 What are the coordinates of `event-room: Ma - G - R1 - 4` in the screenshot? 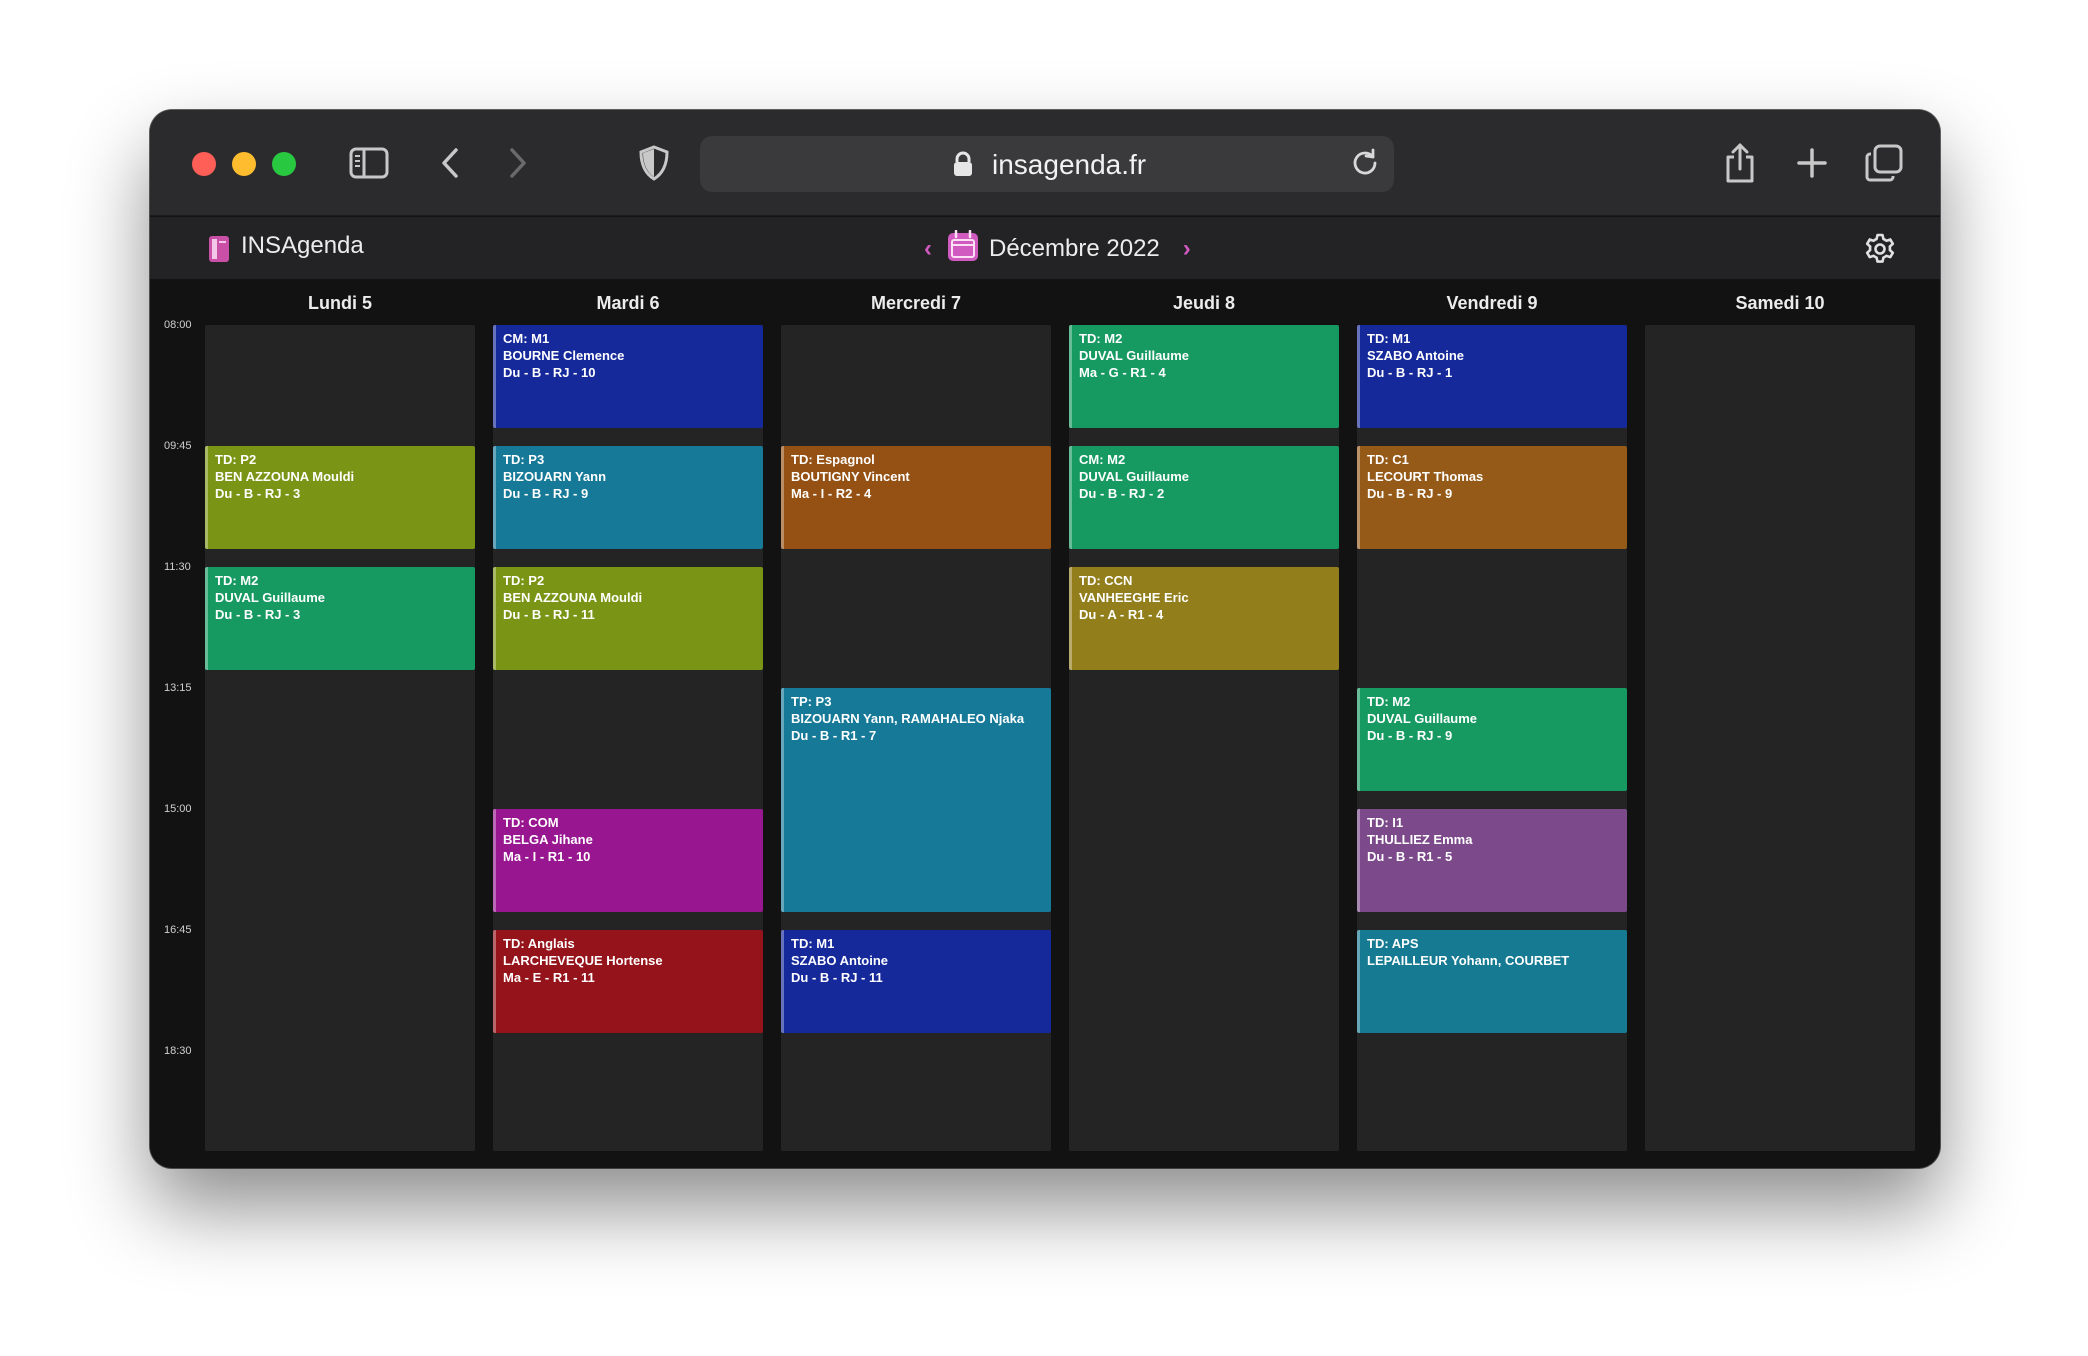 It's located at (1122, 372).